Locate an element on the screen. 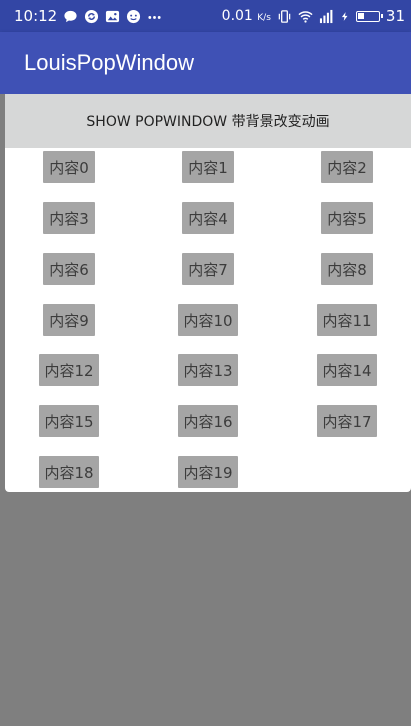 This screenshot has width=411, height=726. popup-item: 内容16 is located at coordinates (208, 421).